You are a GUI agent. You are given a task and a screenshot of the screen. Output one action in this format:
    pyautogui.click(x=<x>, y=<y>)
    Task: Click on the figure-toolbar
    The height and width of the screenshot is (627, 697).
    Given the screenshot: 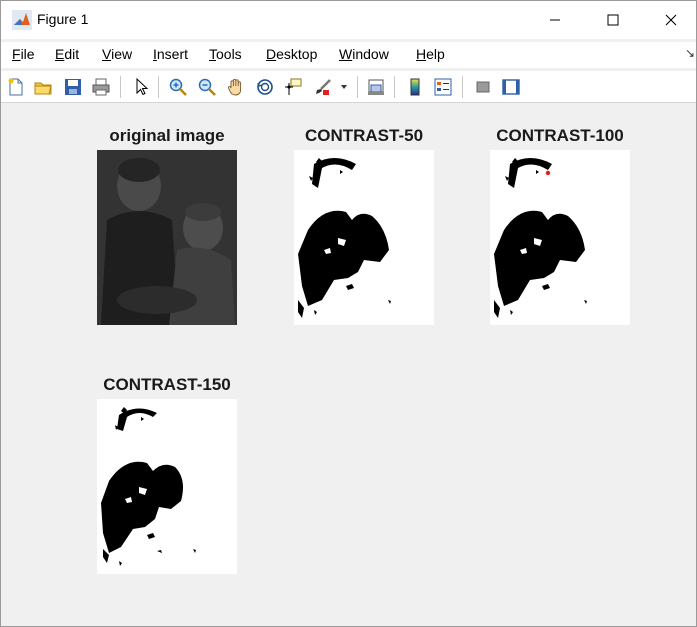 What is the action you would take?
    pyautogui.click(x=348, y=87)
    